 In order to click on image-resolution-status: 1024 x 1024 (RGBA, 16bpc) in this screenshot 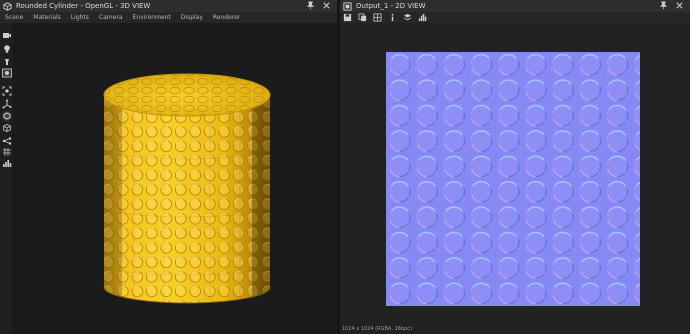, I will do `click(377, 329)`.